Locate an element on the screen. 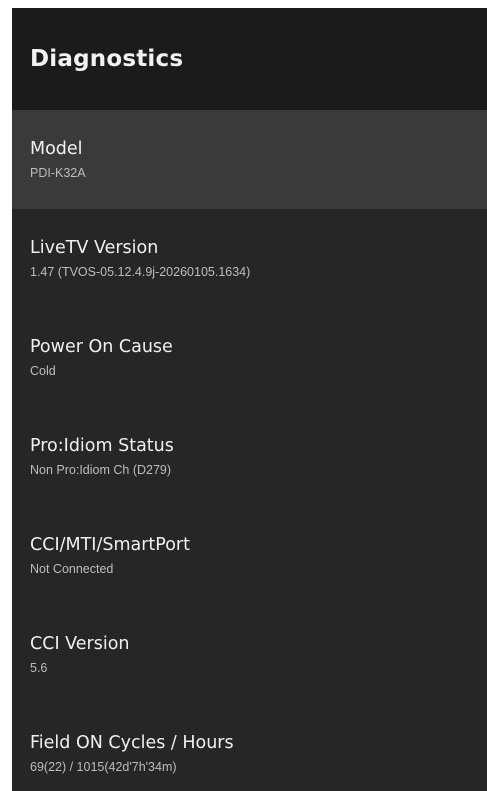 This screenshot has height=791, width=487. list-item-cci-mti-smartport: CCI/MTI/SmartPort Not Connected is located at coordinates (249, 555).